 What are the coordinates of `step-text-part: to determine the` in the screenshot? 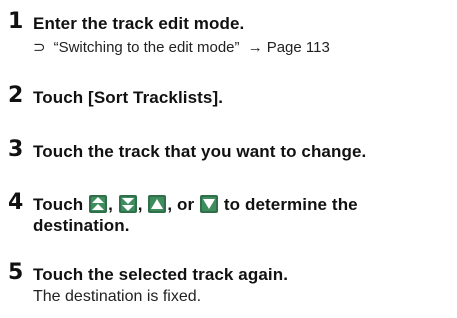 It's located at (290, 204).